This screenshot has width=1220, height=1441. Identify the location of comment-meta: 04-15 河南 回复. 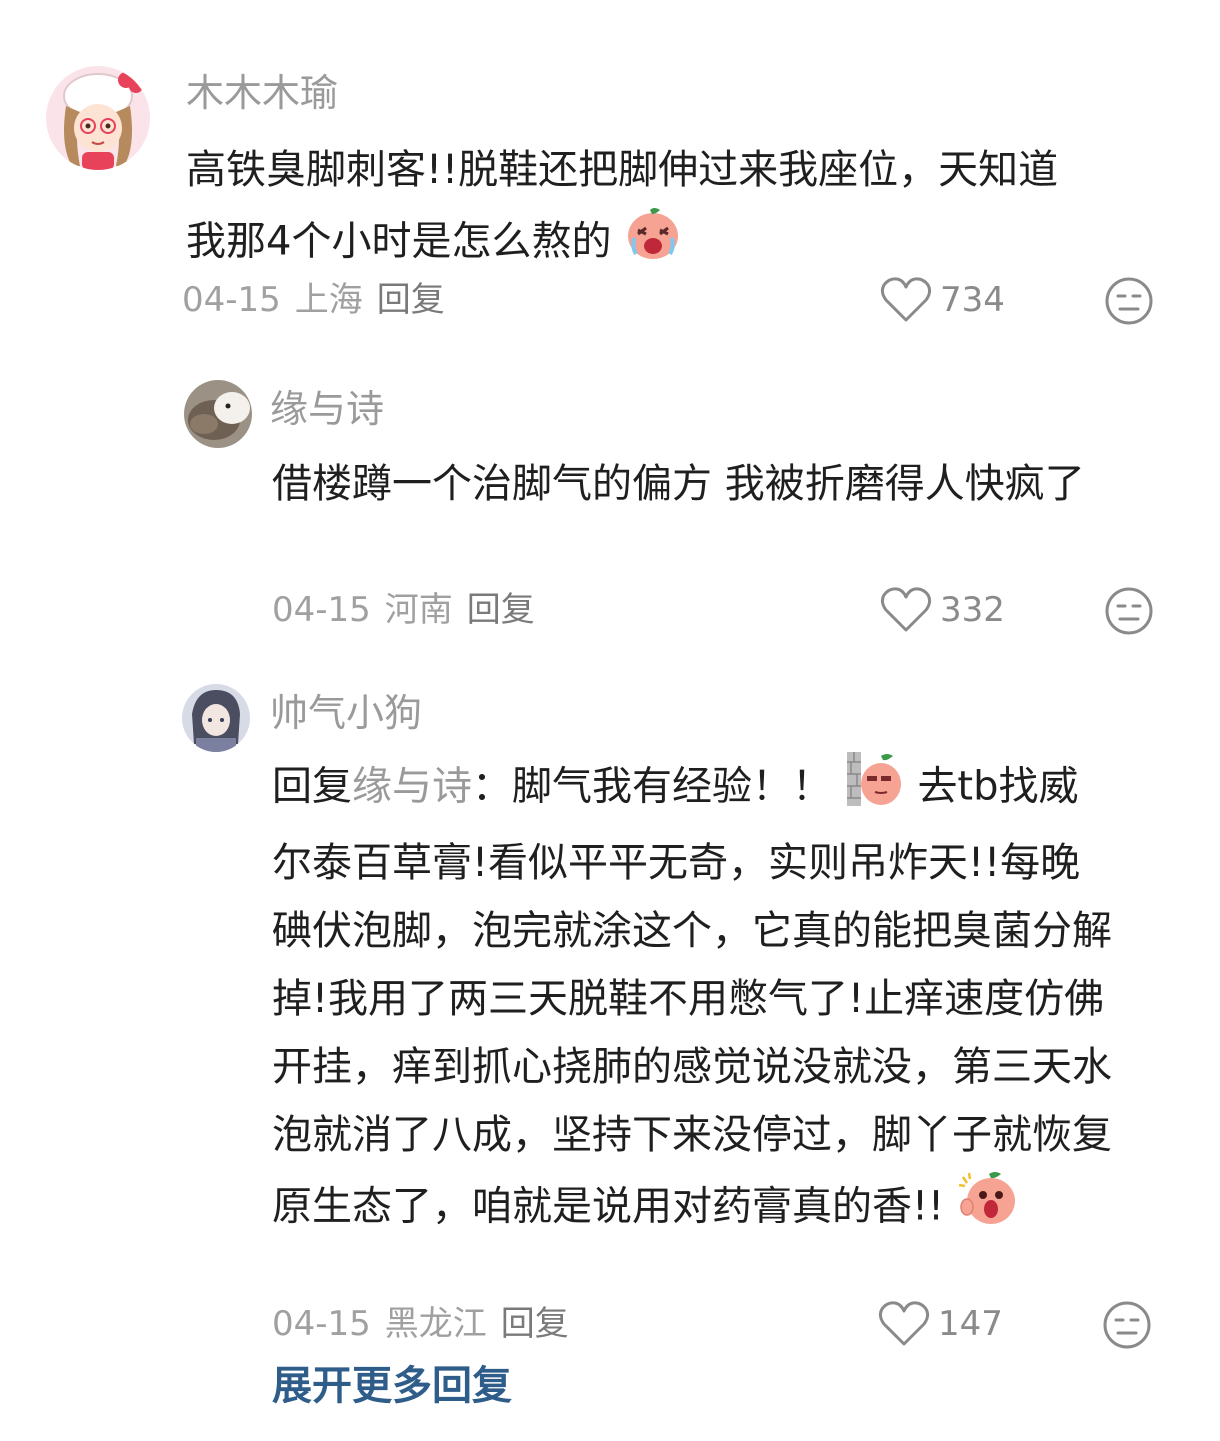
(403, 610).